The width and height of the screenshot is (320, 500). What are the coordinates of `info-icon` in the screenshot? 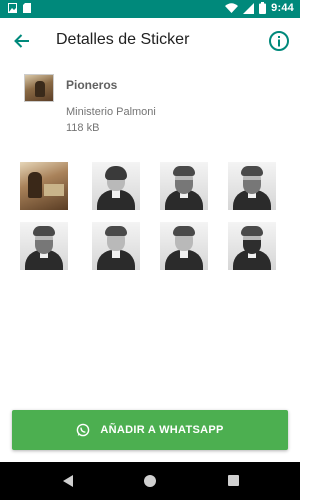 It's located at (279, 41).